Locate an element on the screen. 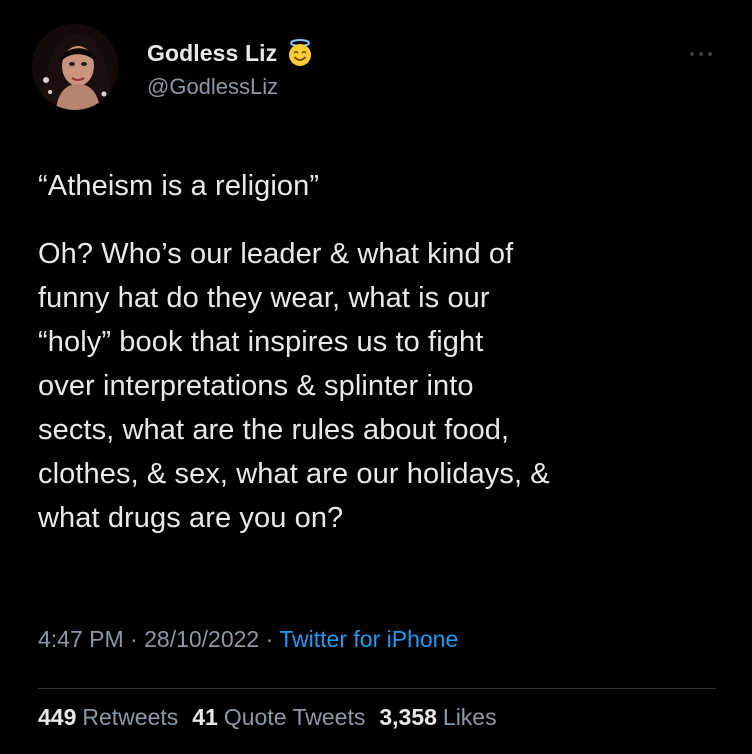  likes-count: 3,358 is located at coordinates (408, 717).